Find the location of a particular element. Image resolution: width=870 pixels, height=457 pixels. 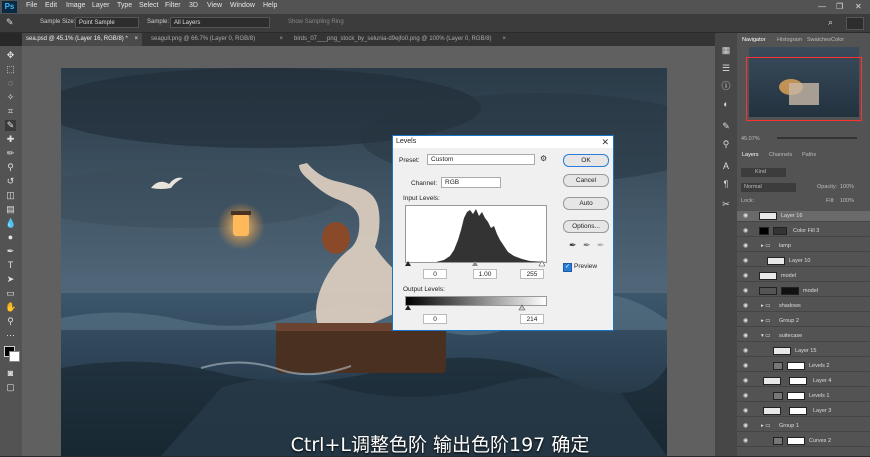

workspace-icon is located at coordinates (855, 23).